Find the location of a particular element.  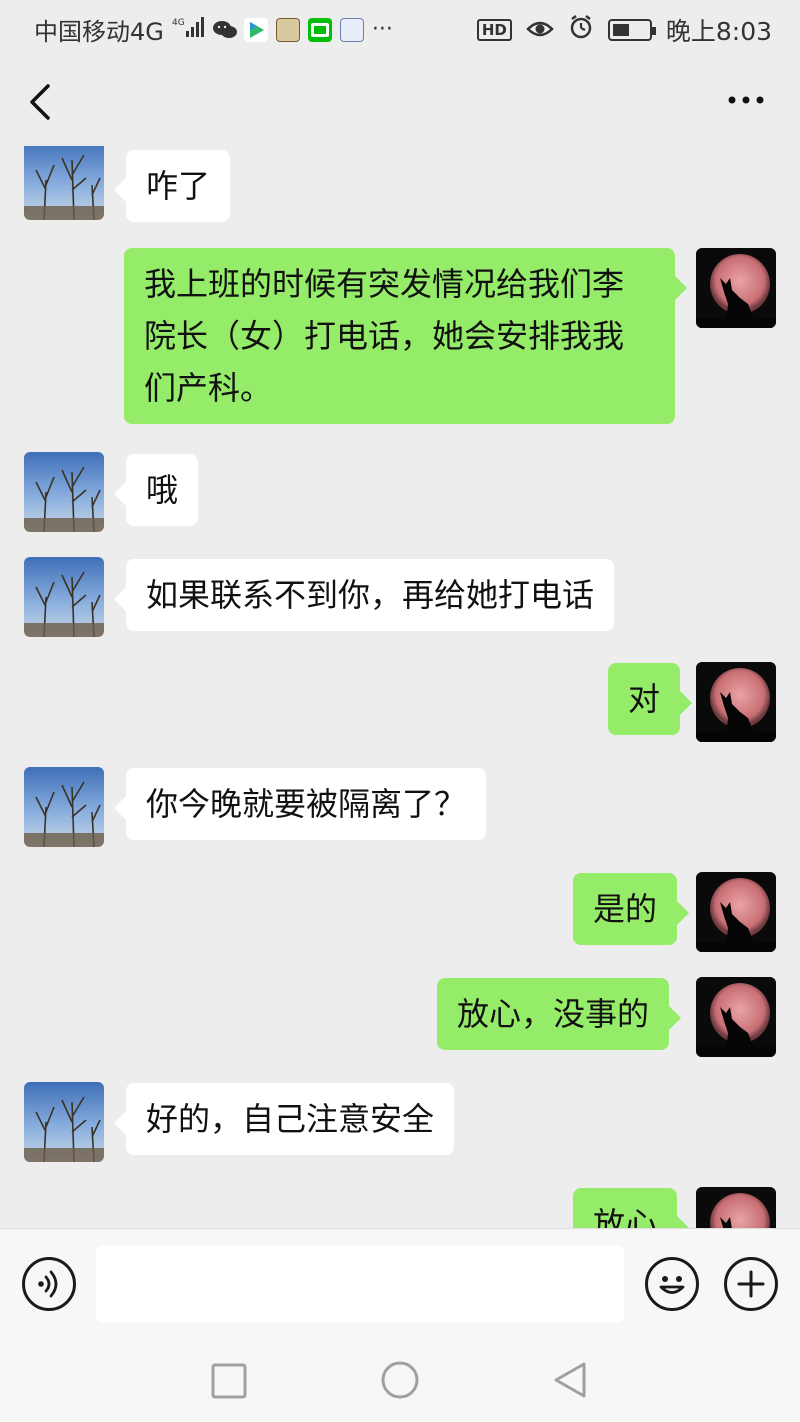

emoji-icon is located at coordinates (672, 1285).